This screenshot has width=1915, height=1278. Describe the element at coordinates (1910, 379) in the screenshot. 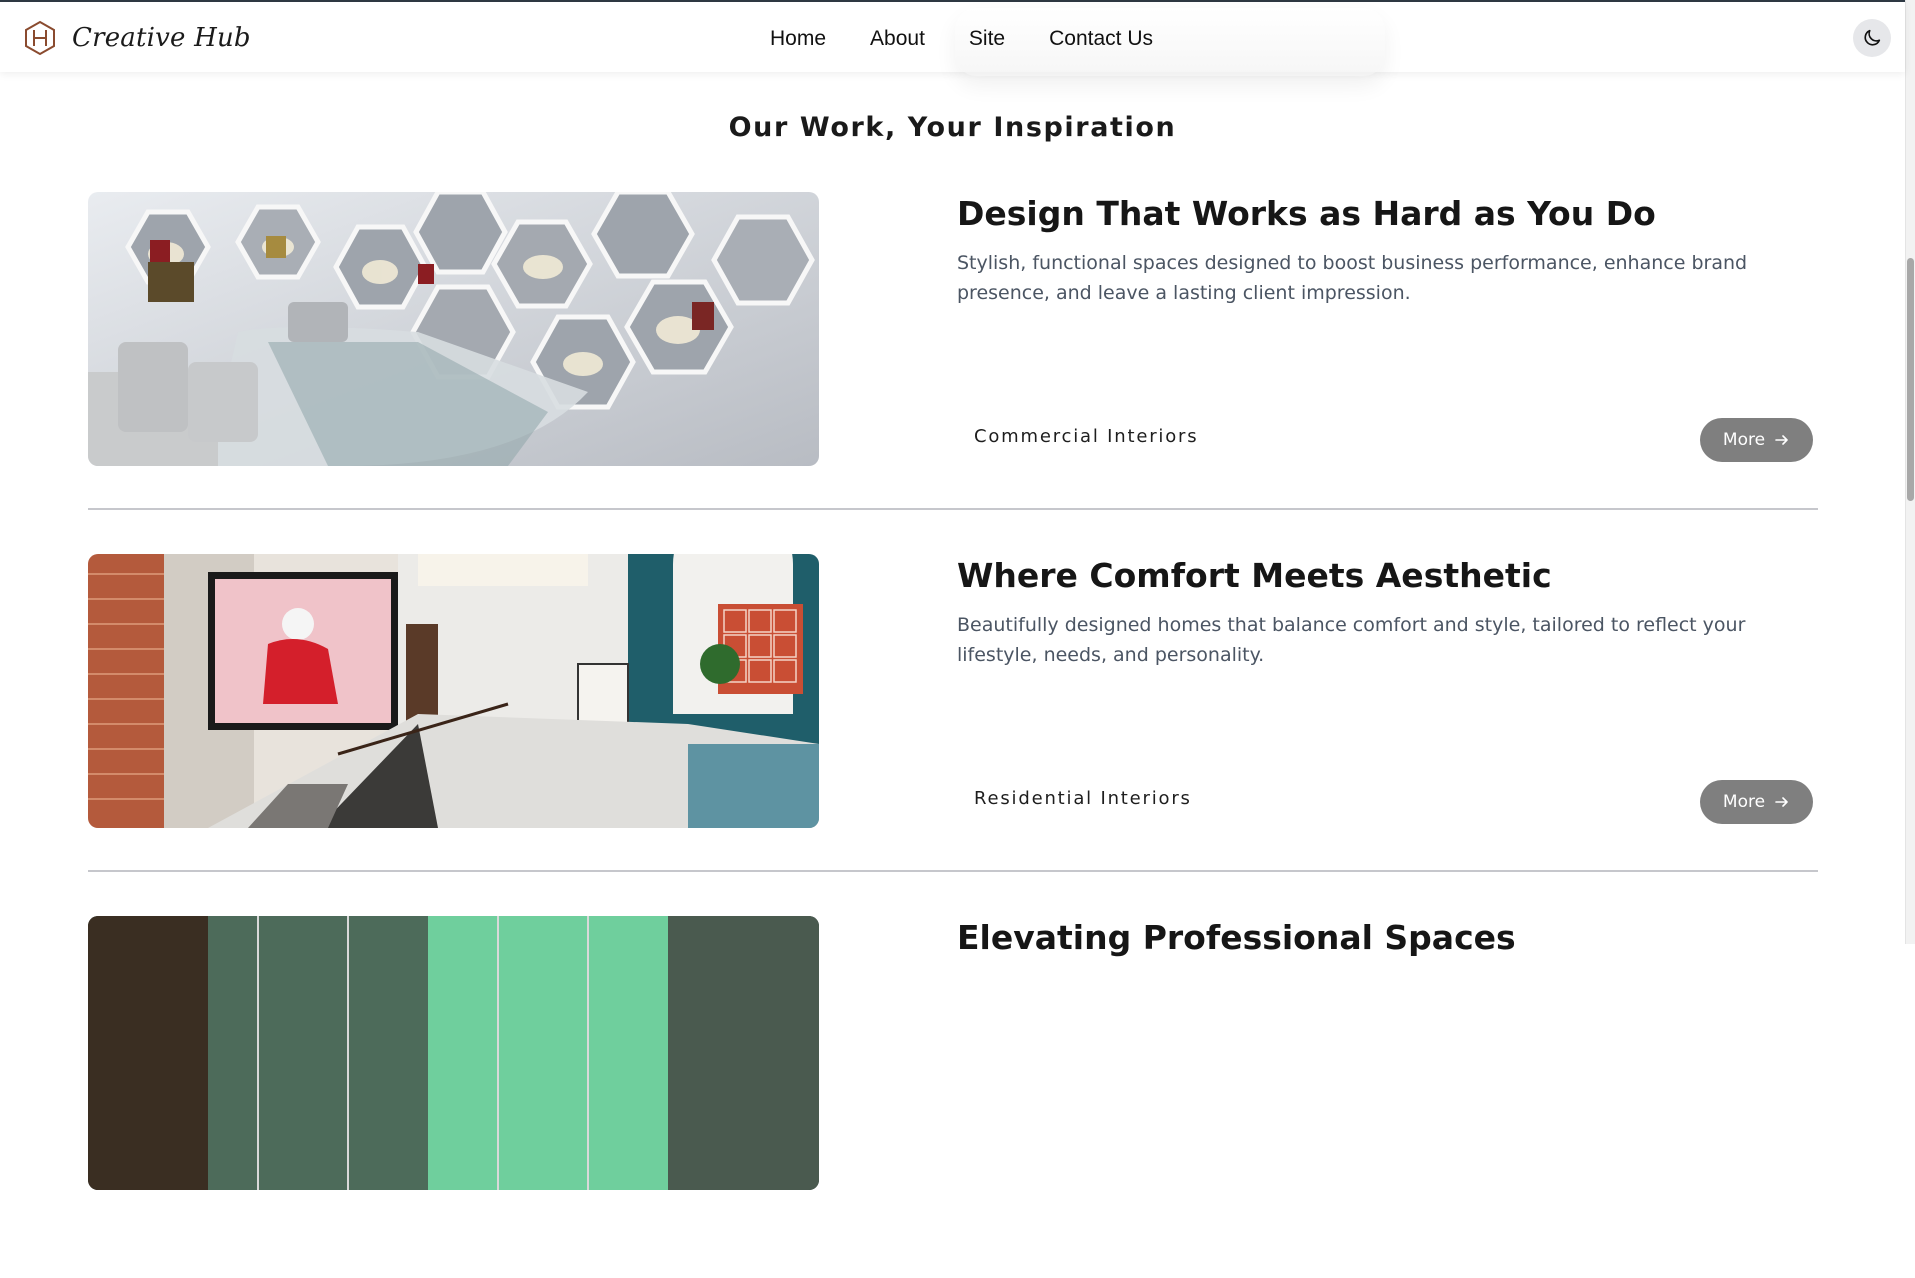

I see `scrollbar-thumb` at that location.